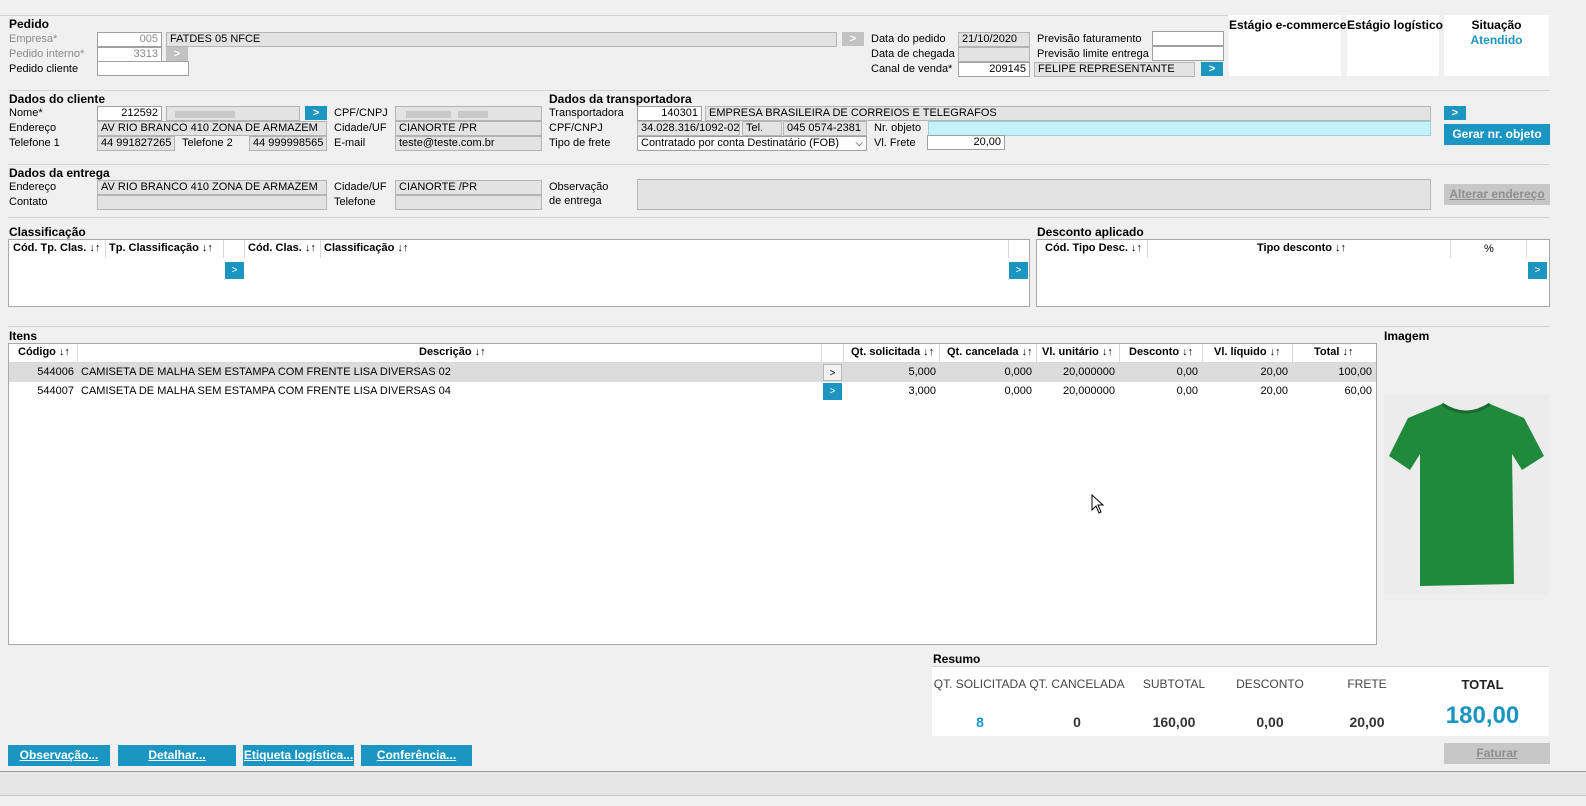 The width and height of the screenshot is (1586, 806). Describe the element at coordinates (688, 128) in the screenshot. I see `transportadora-cpf-field: 34.028.316/1092-02` at that location.